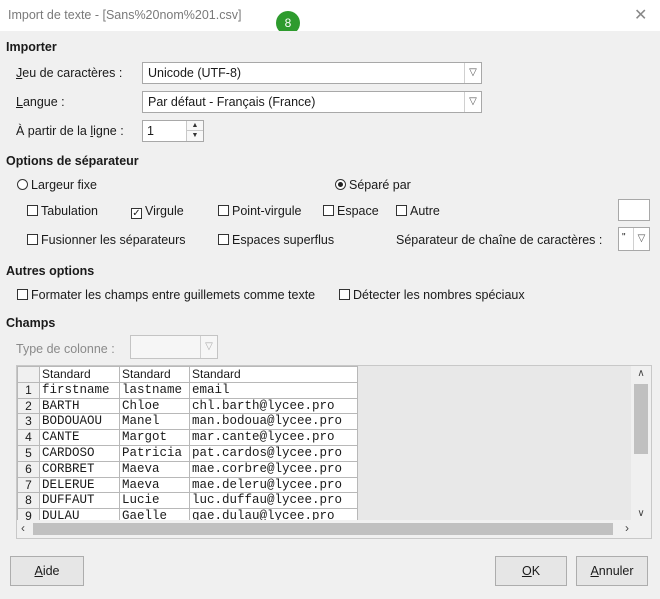  I want to click on scroll-left-icon: ‹, so click(23, 528).